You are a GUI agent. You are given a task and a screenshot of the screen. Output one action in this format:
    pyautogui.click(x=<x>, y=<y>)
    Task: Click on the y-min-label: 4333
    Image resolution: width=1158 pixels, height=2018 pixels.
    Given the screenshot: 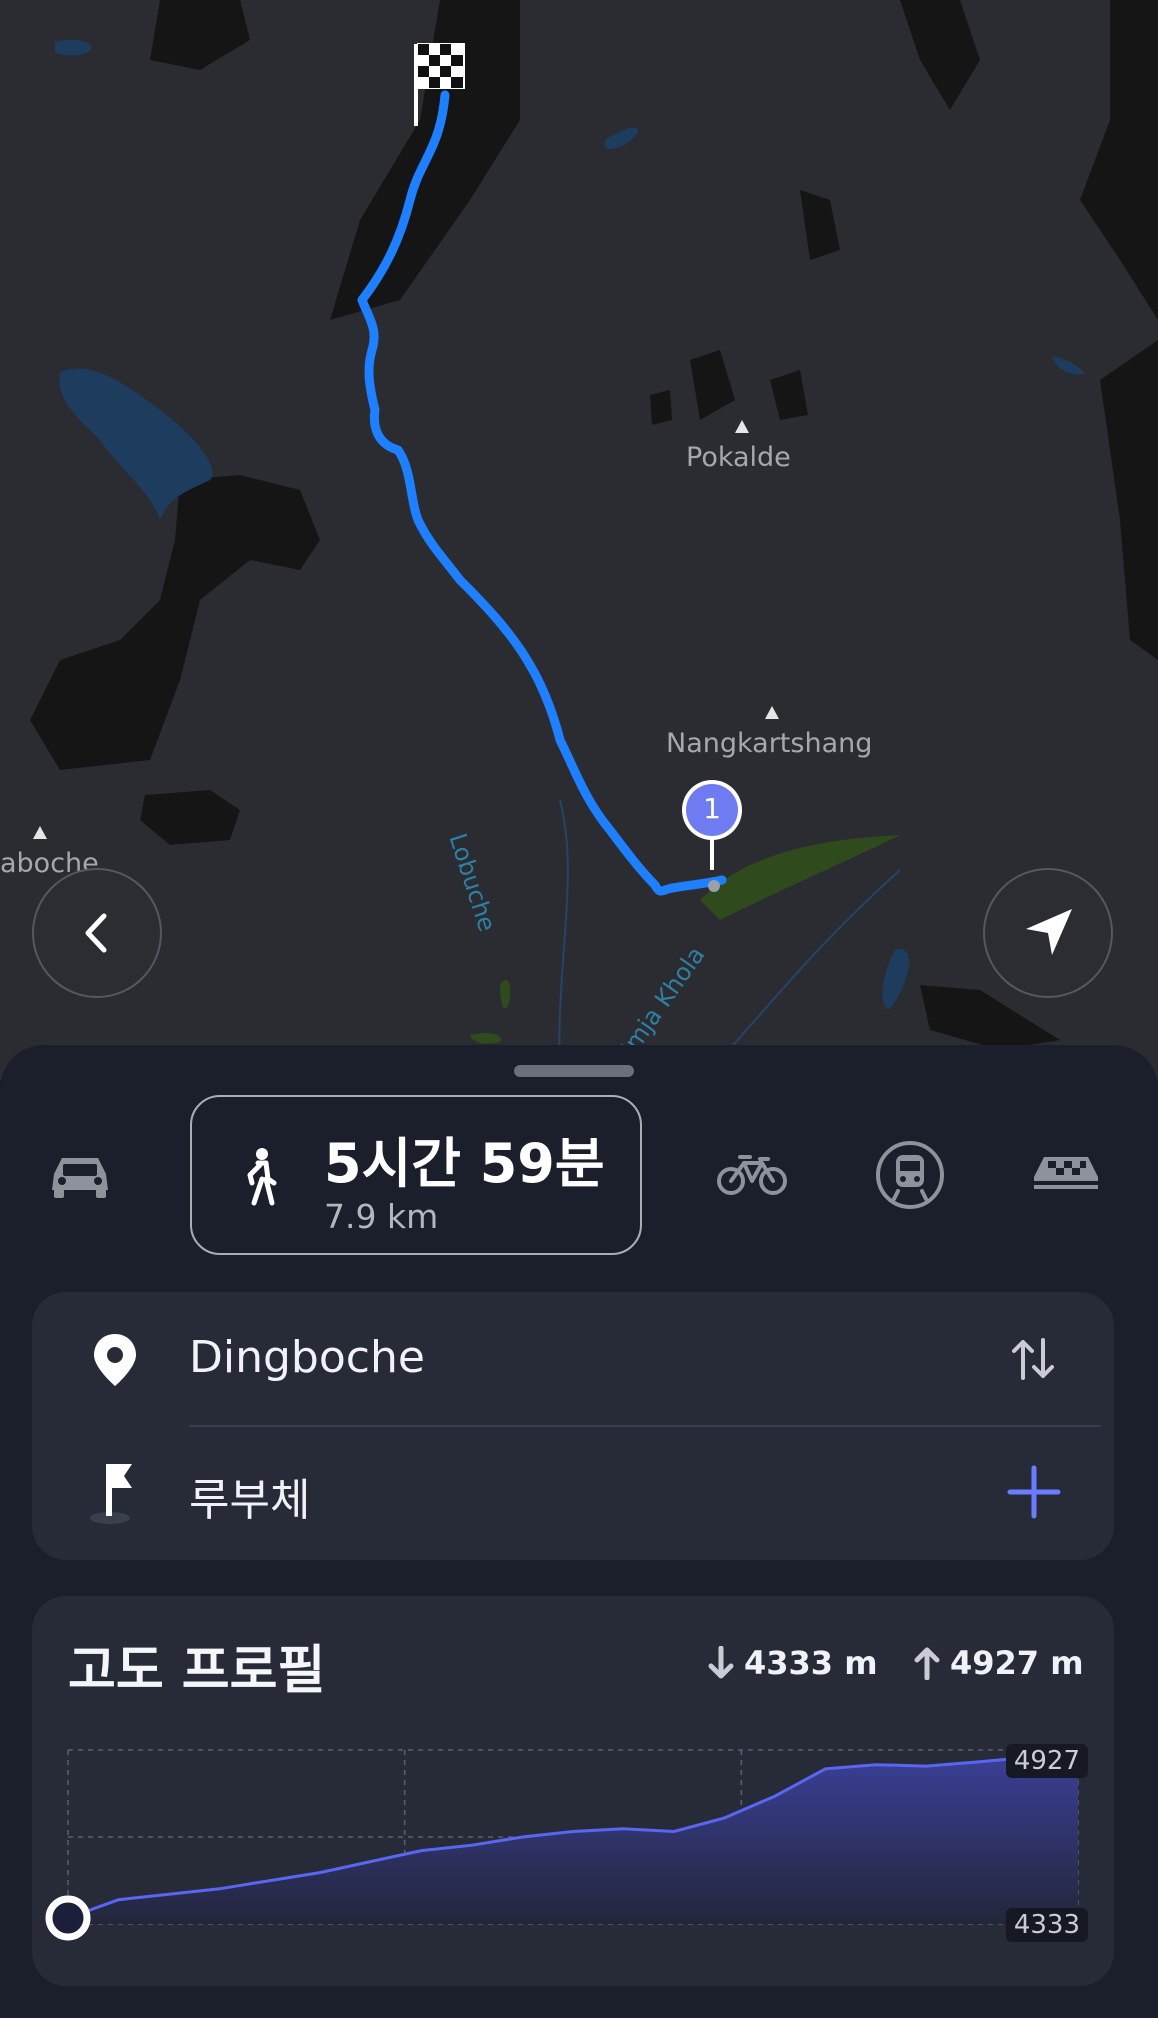 What is the action you would take?
    pyautogui.click(x=1046, y=1925)
    